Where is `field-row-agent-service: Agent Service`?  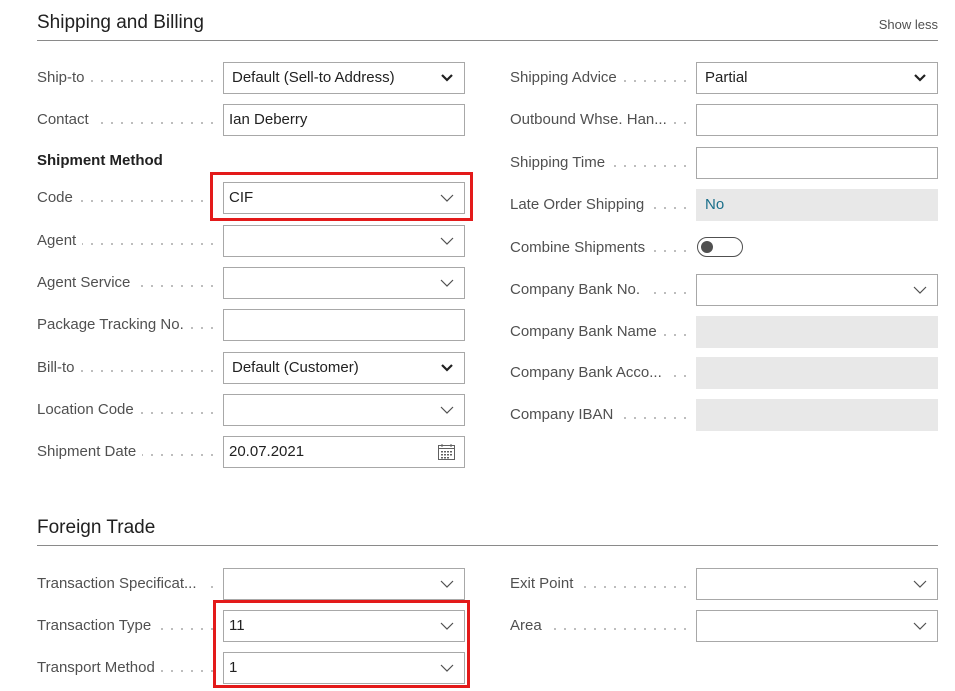
field-row-agent-service: Agent Service is located at coordinates (251, 283).